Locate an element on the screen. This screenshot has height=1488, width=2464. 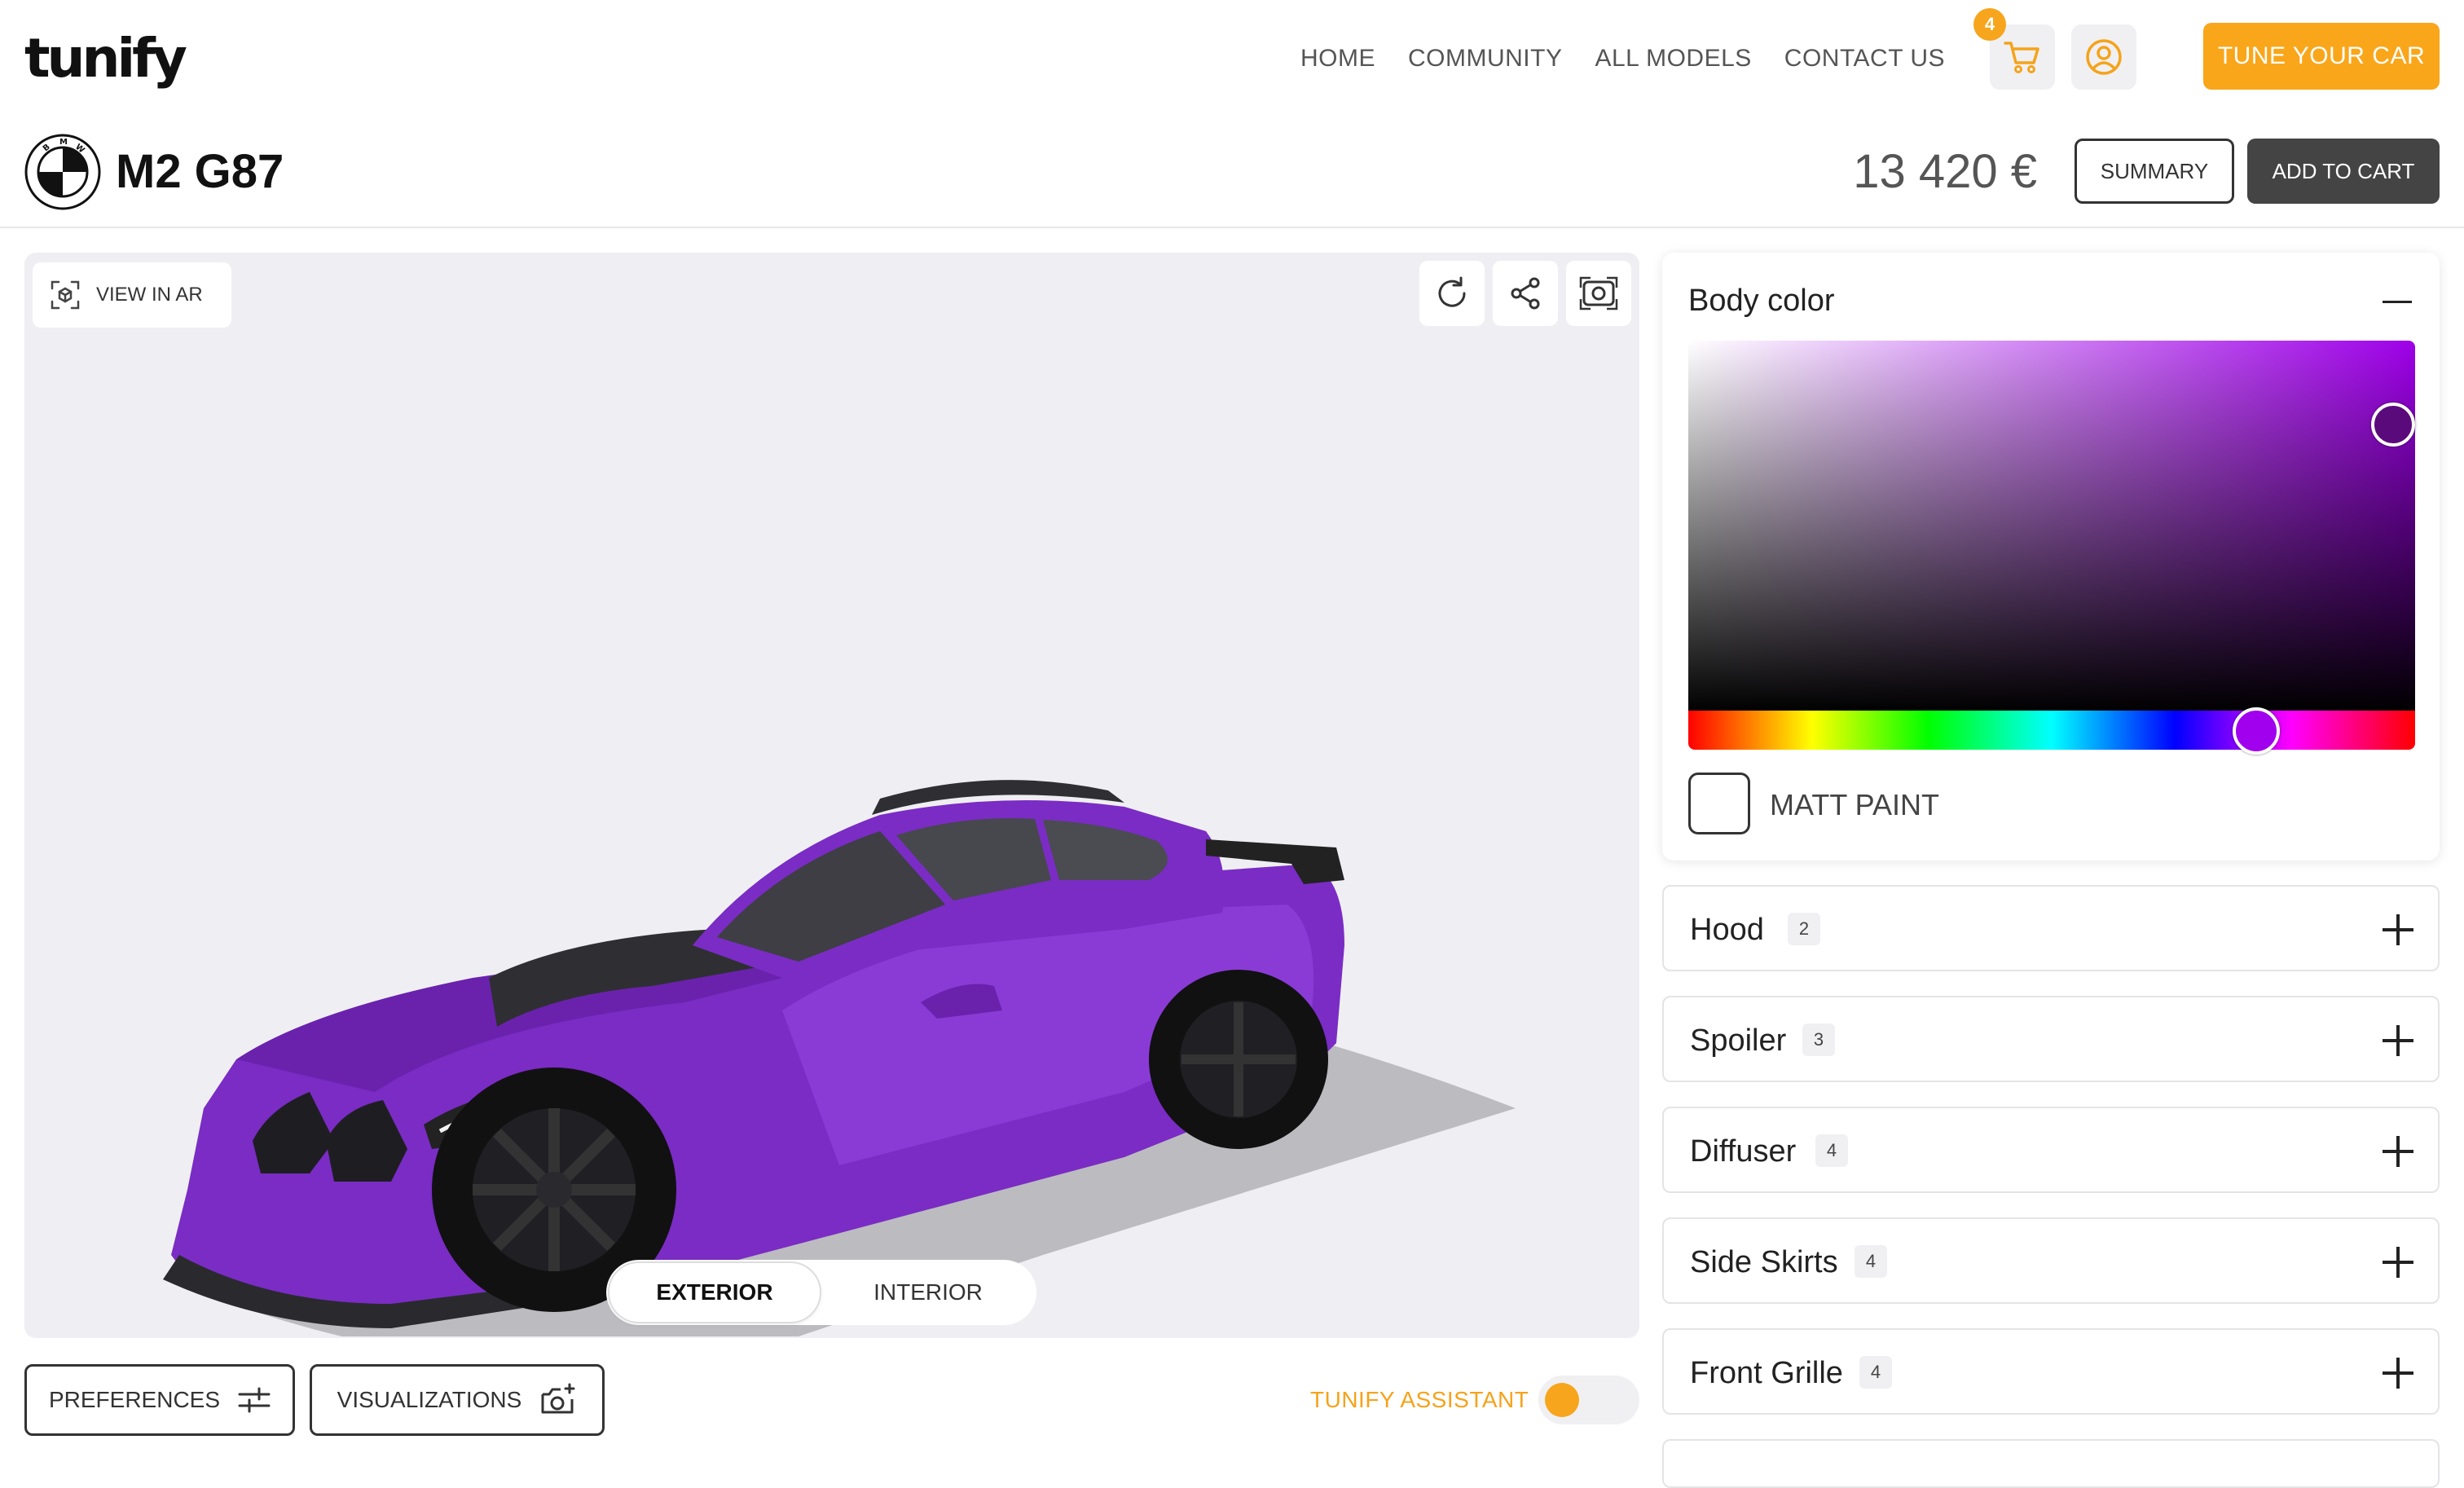
view-in-ar-button: VIEW IN AR is located at coordinates (132, 295).